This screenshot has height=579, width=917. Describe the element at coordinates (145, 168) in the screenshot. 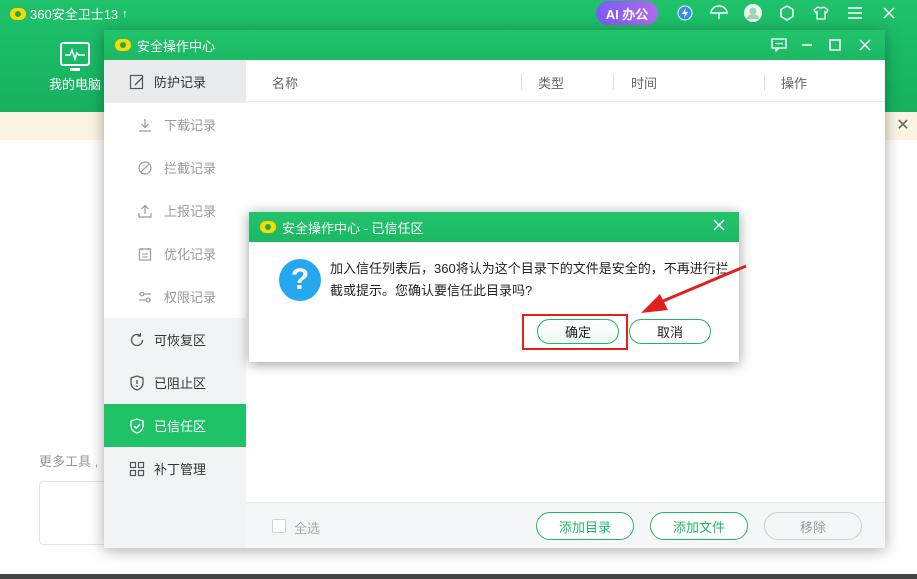

I see `block-icon` at that location.